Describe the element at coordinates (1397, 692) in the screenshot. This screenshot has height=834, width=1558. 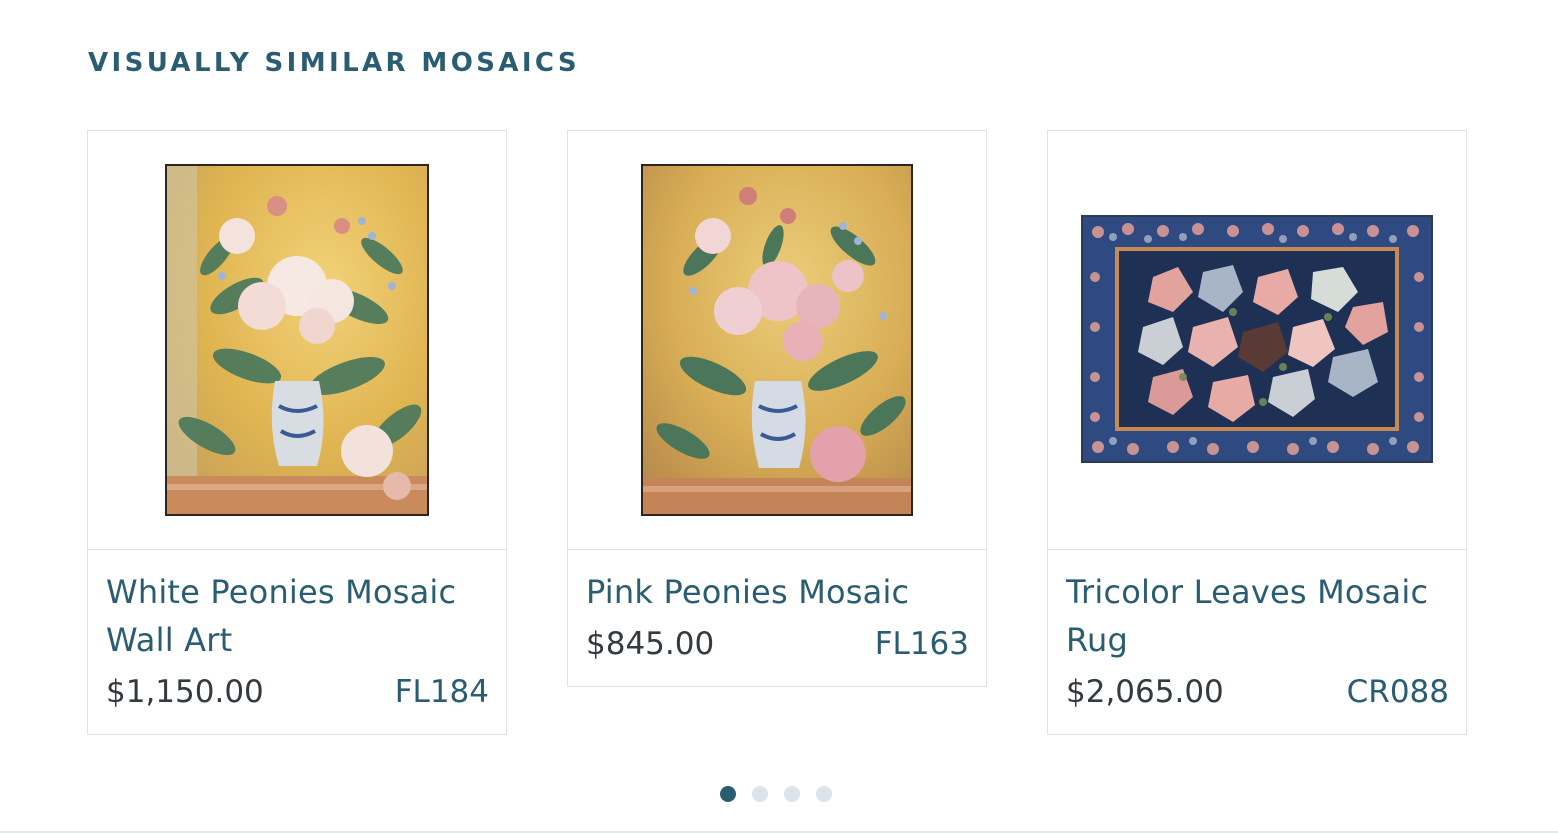
I see `product-sku: CR088` at that location.